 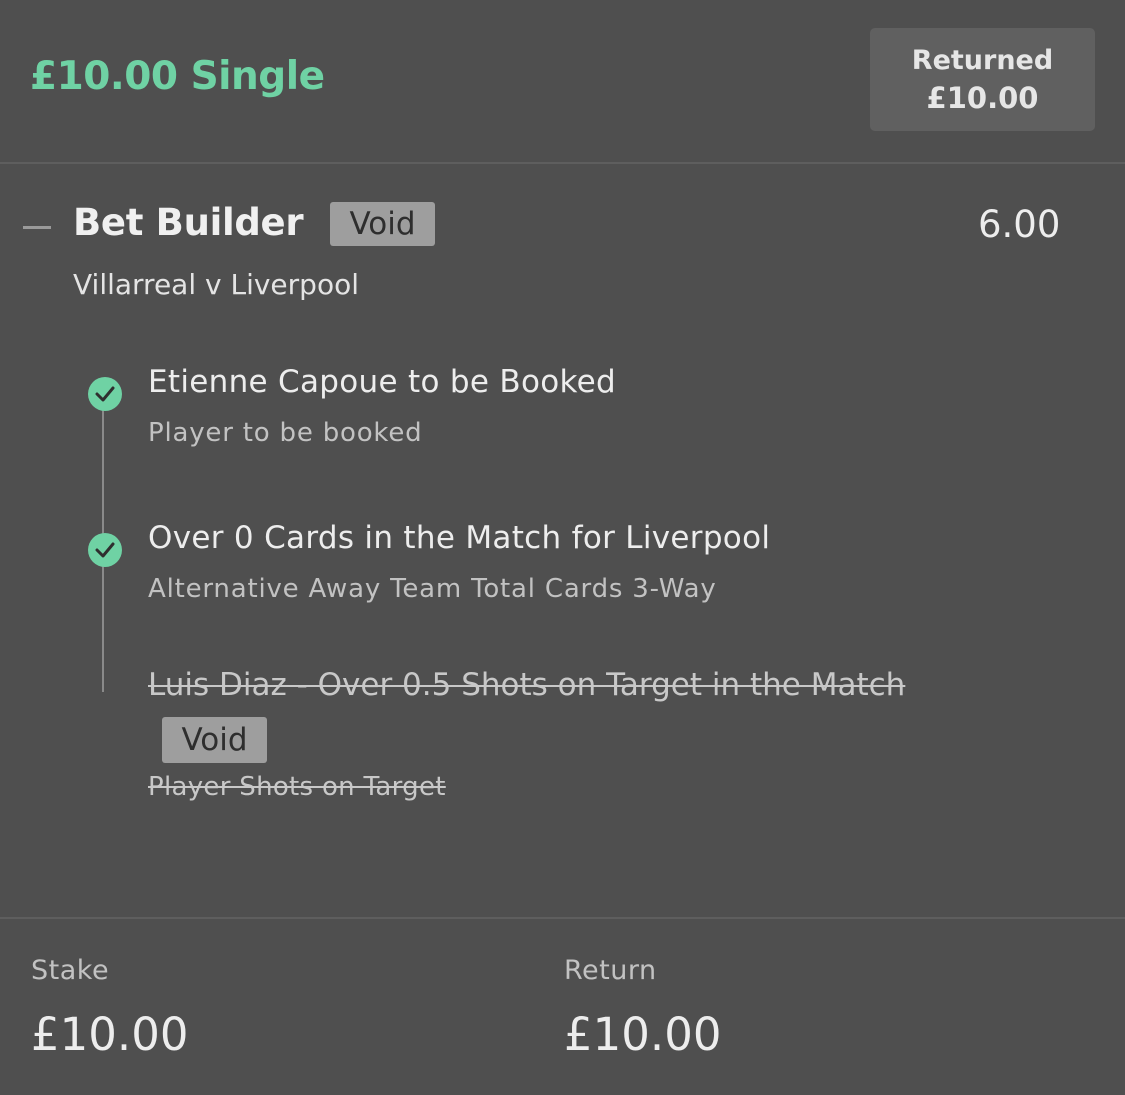 I want to click on bet-odds: 6.00, so click(x=1019, y=224).